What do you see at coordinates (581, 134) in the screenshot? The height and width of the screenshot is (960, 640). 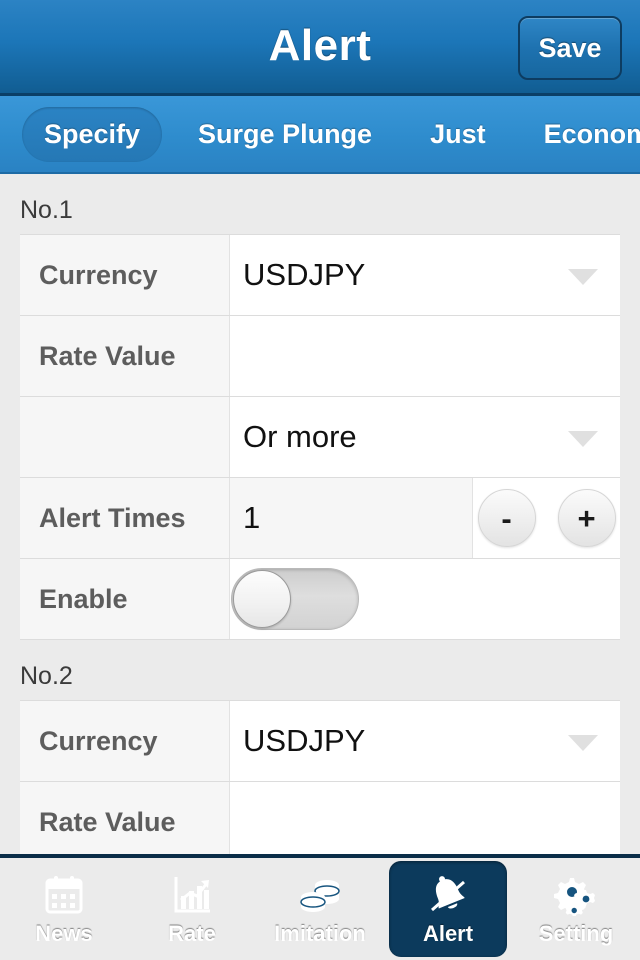 I see `segment-tab-economic: Economic` at bounding box center [581, 134].